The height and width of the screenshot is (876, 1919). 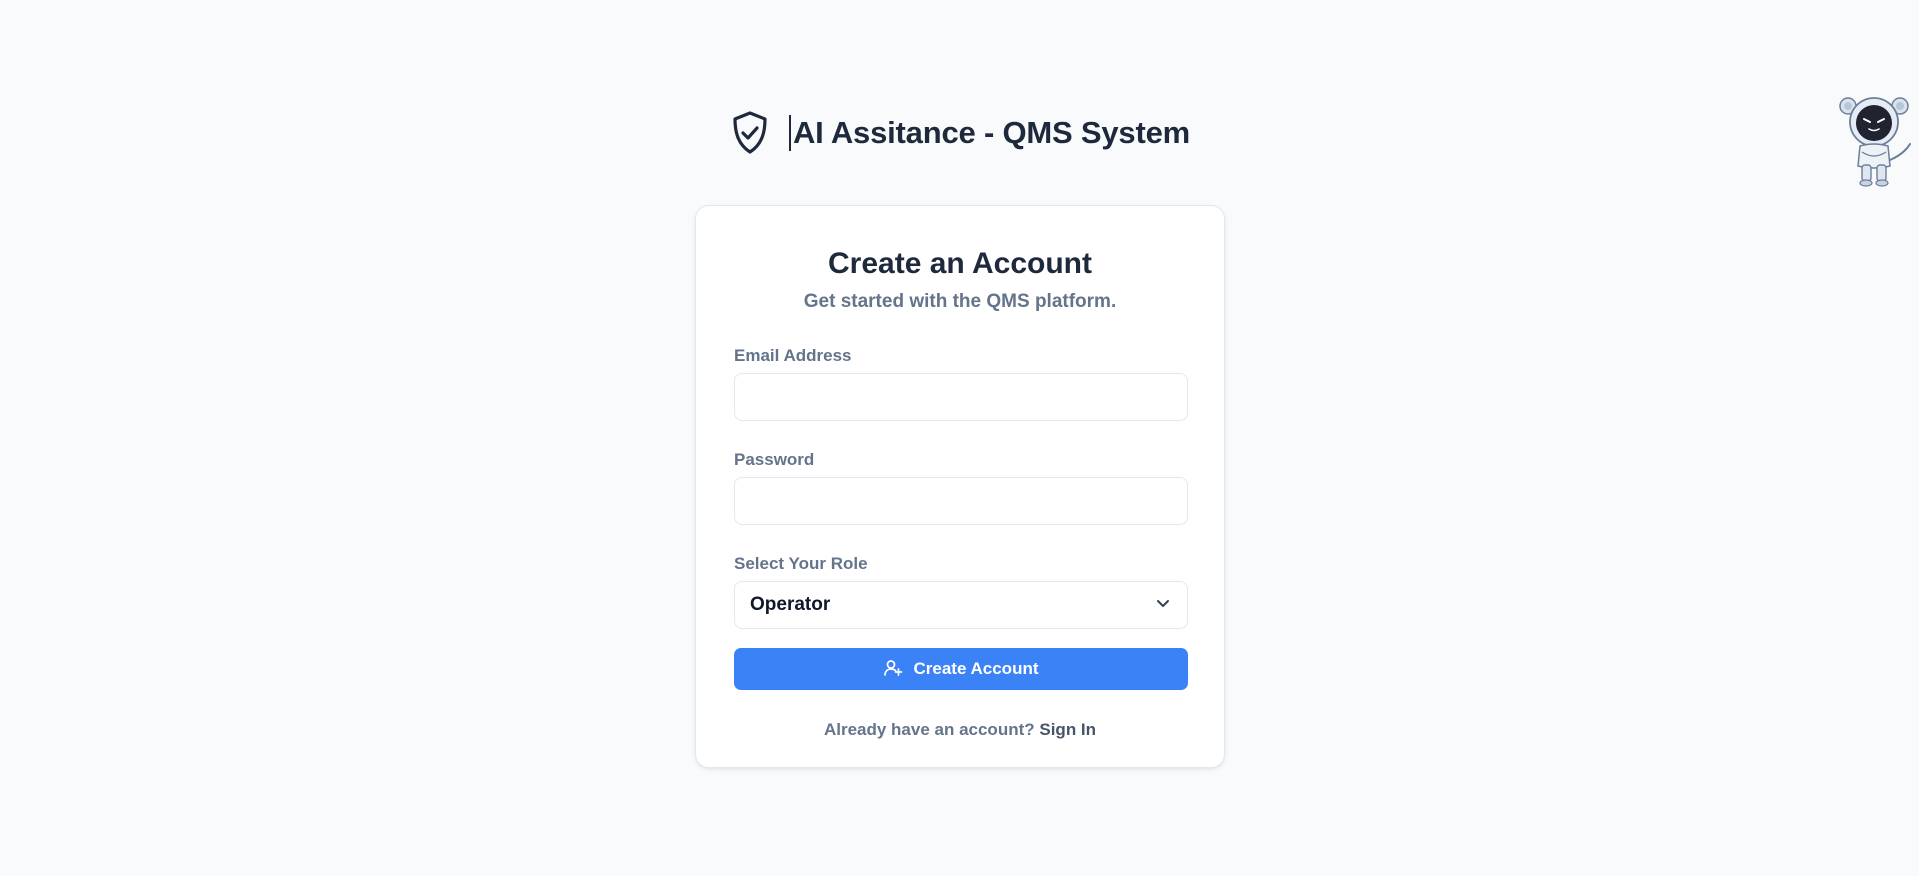 I want to click on card-subtitle: Get started with the QMS platform., so click(x=960, y=301).